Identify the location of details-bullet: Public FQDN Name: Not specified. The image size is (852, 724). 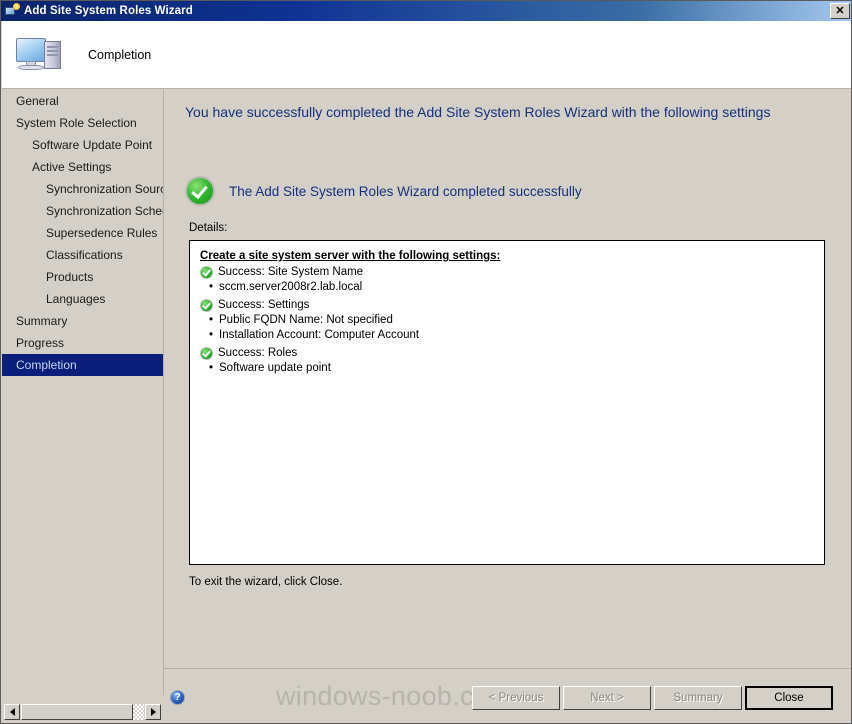
(507, 320).